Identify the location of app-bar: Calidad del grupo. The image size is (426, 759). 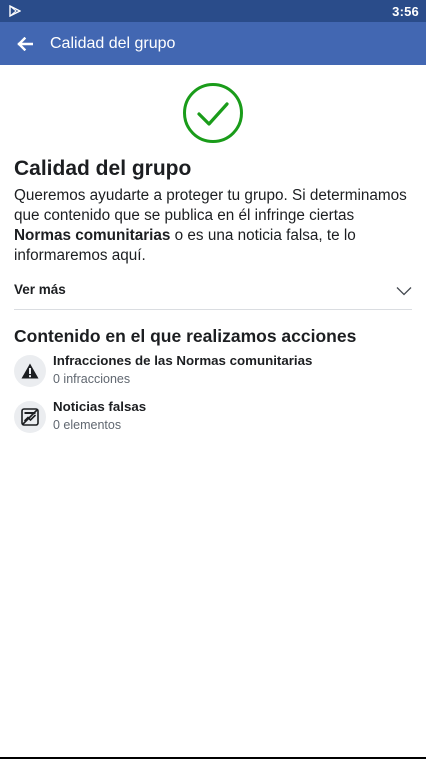
(213, 43).